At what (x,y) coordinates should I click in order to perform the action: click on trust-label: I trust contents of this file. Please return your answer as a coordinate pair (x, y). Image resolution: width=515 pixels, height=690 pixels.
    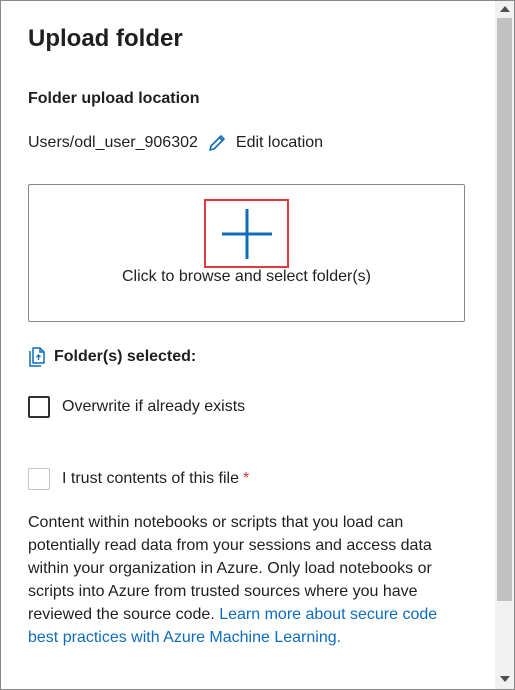
    Looking at the image, I should click on (150, 478).